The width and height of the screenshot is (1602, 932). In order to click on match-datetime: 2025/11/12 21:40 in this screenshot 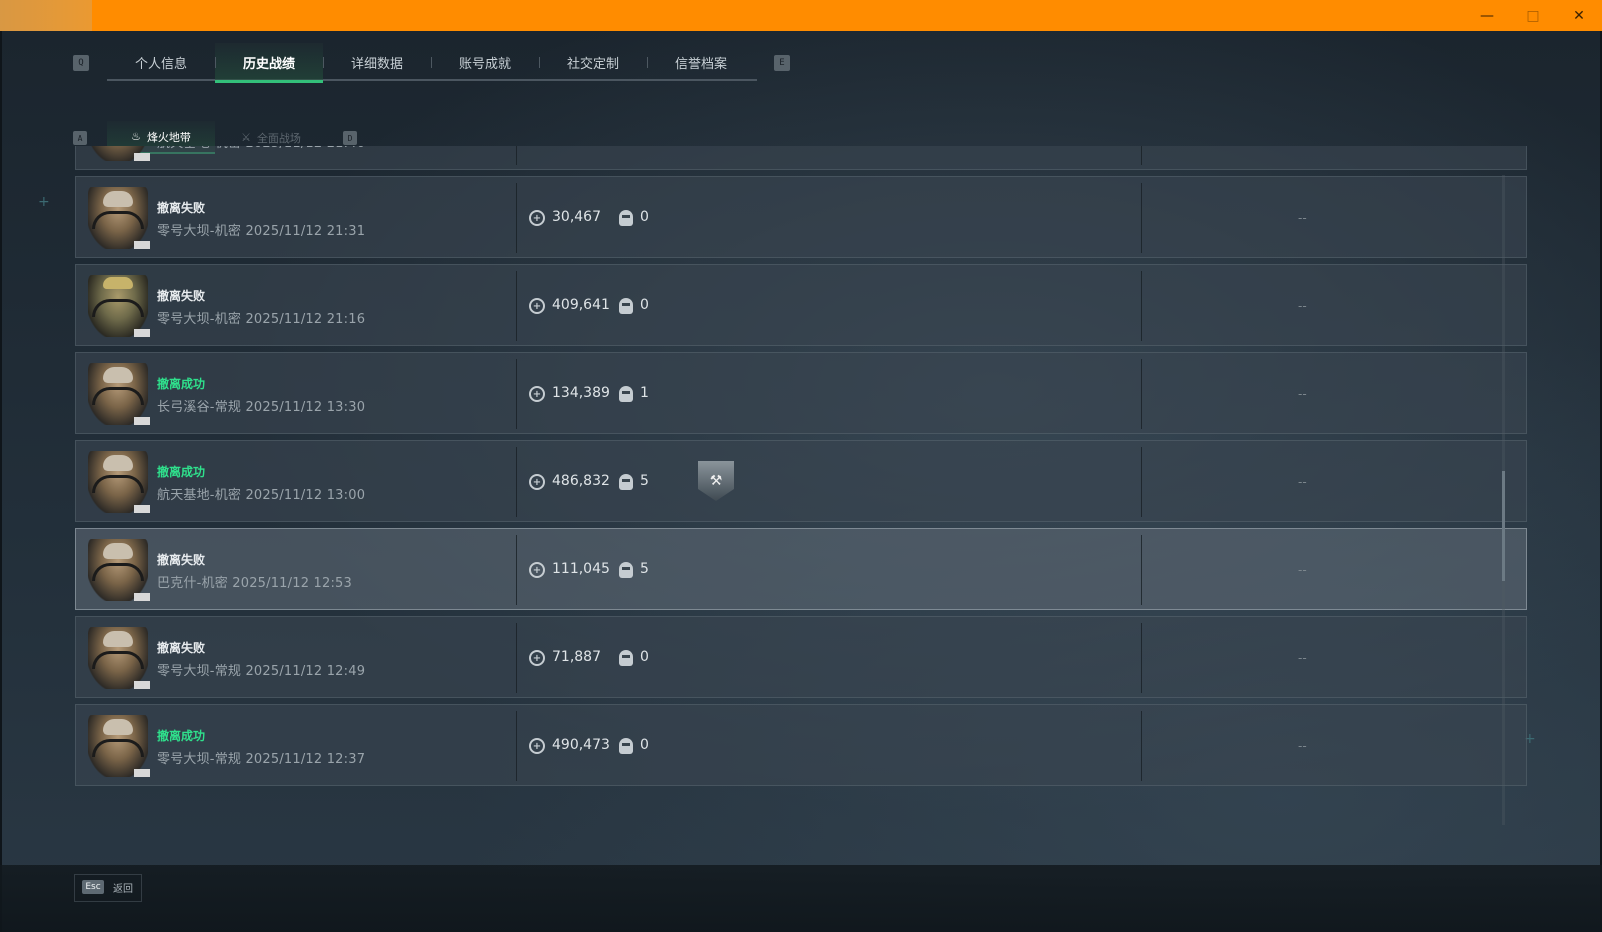, I will do `click(305, 148)`.